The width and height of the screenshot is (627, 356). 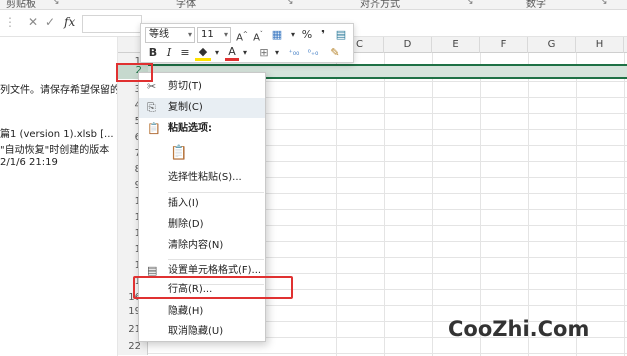 What do you see at coordinates (264, 53) in the screenshot?
I see `borders-icon: ⊞` at bounding box center [264, 53].